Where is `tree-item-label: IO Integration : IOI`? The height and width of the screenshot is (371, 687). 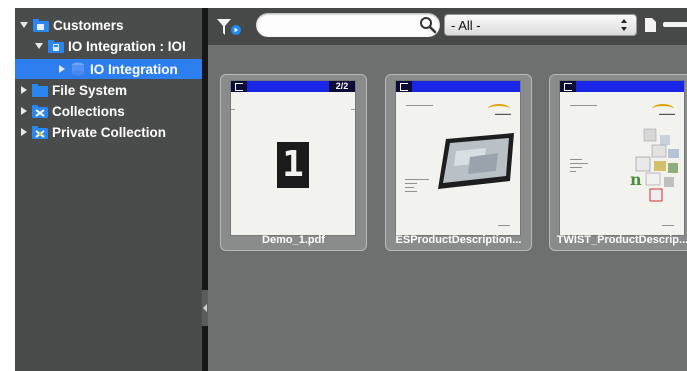
tree-item-label: IO Integration : IOI is located at coordinates (127, 46).